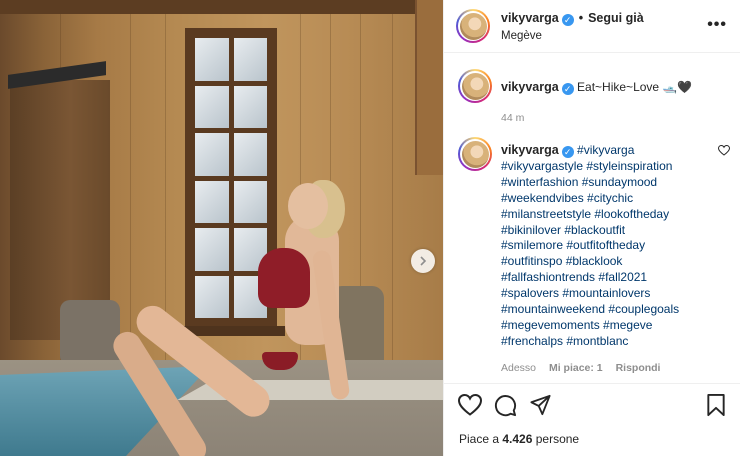  I want to click on hashtag-line: #winterfashion #sundaymood, so click(579, 182).